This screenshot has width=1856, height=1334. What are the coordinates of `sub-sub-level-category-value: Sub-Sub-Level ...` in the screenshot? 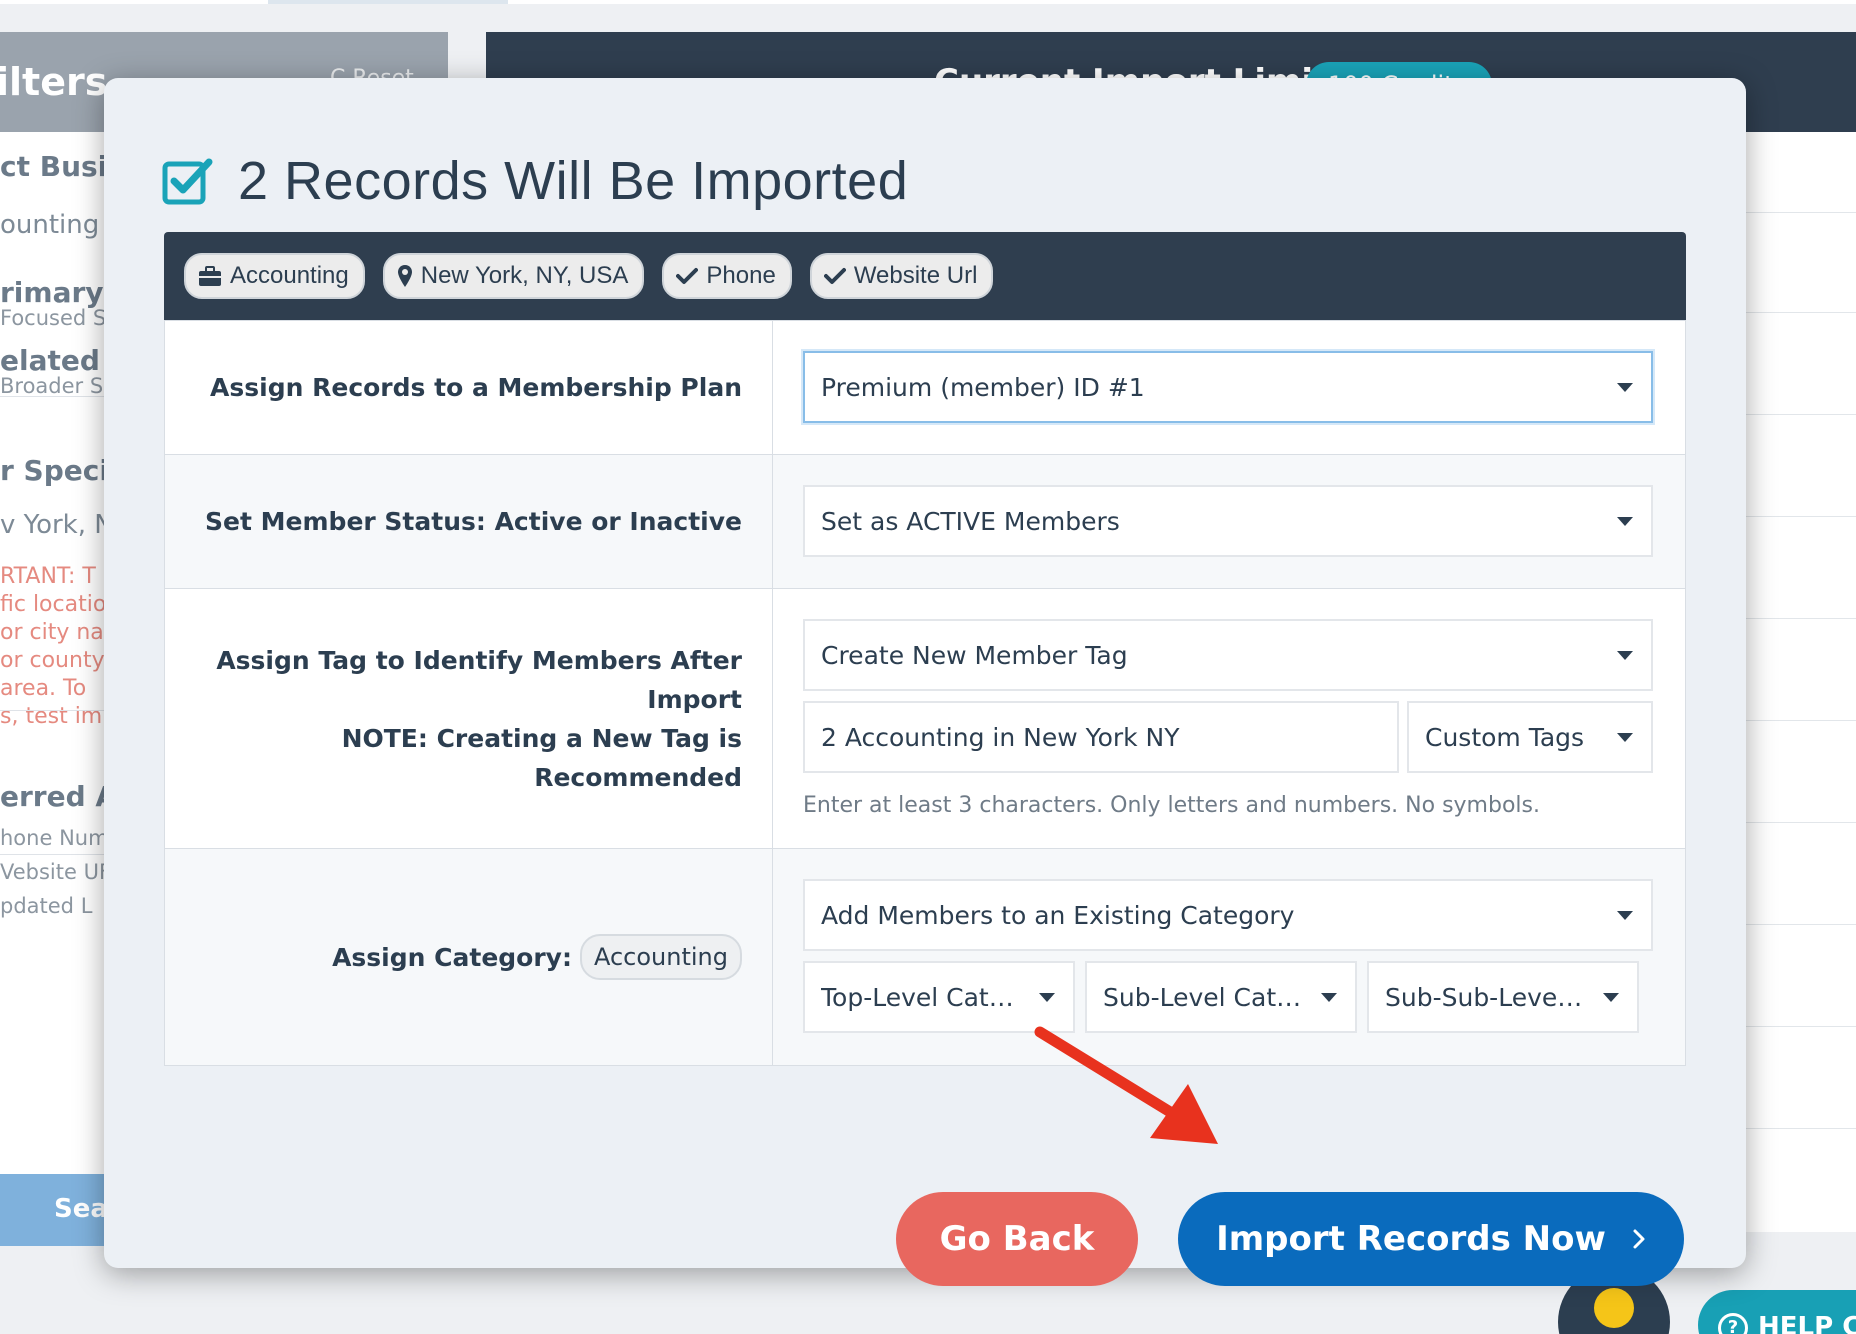 It's located at (1485, 997).